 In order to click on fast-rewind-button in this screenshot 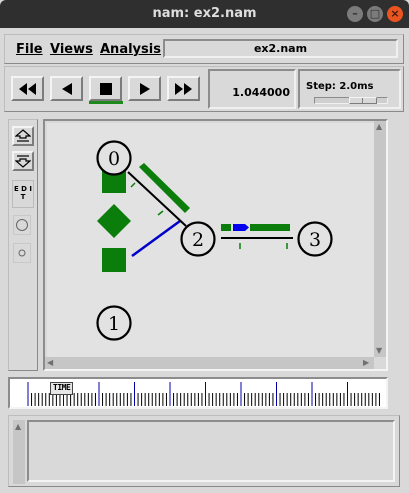, I will do `click(27, 88)`.